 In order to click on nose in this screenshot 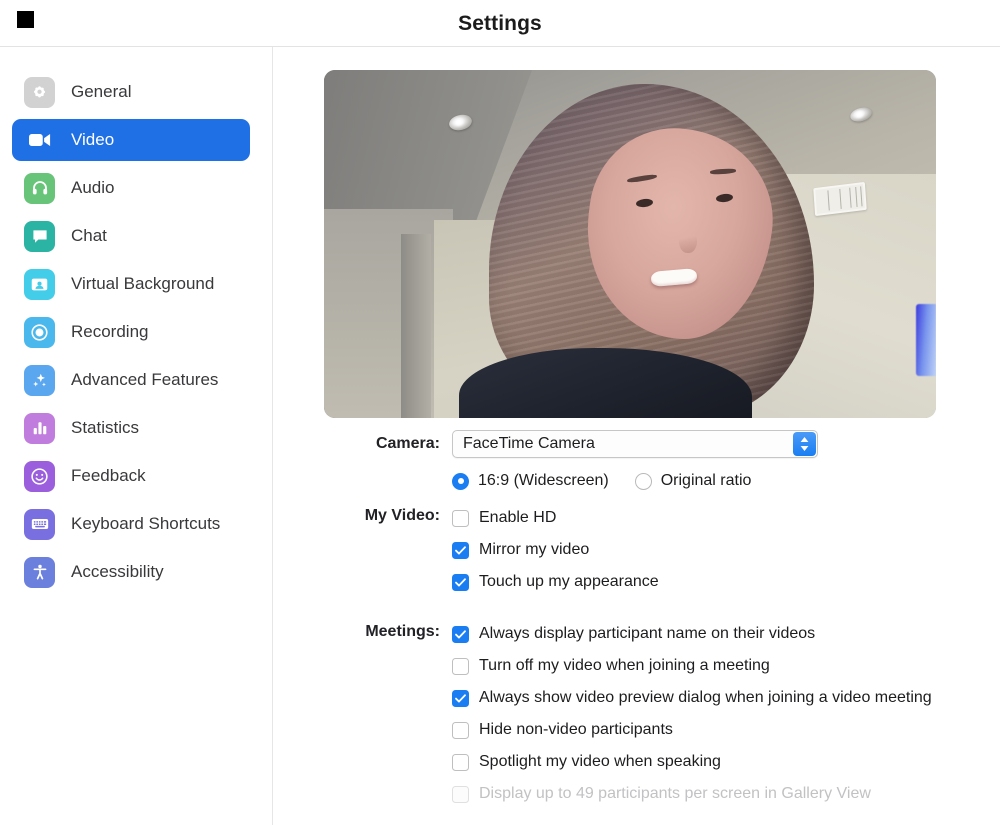, I will do `click(687, 239)`.